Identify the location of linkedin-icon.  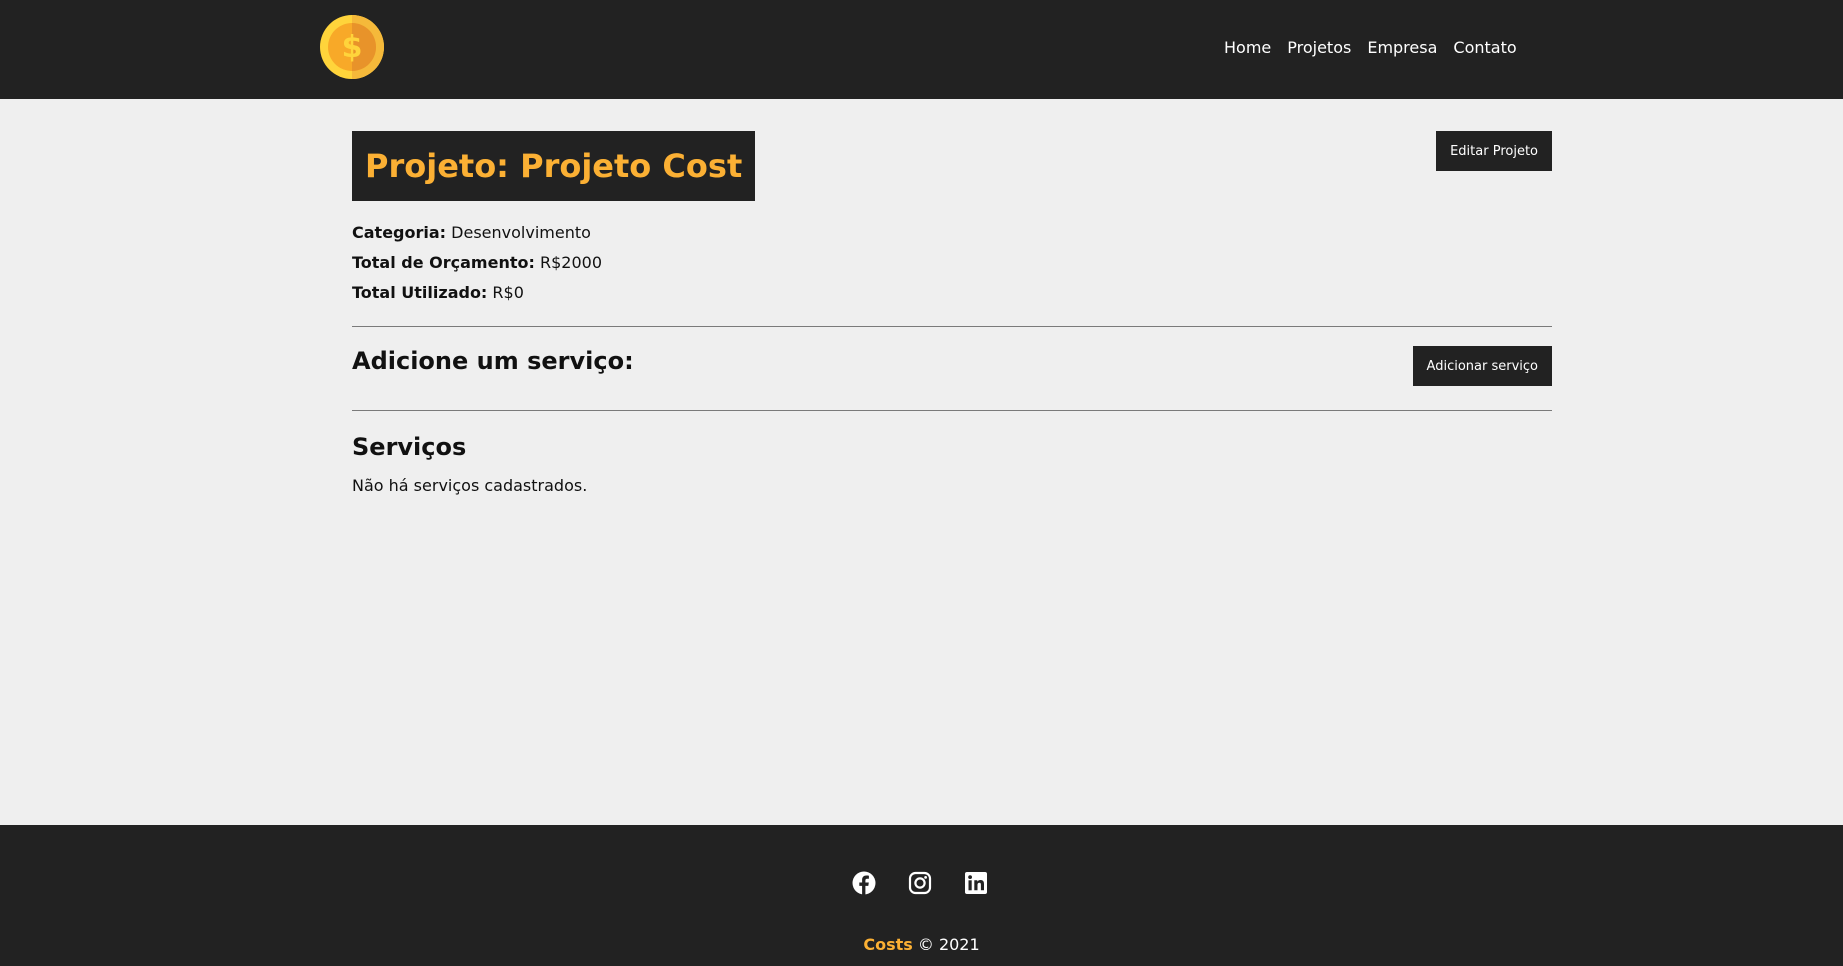
(976, 883).